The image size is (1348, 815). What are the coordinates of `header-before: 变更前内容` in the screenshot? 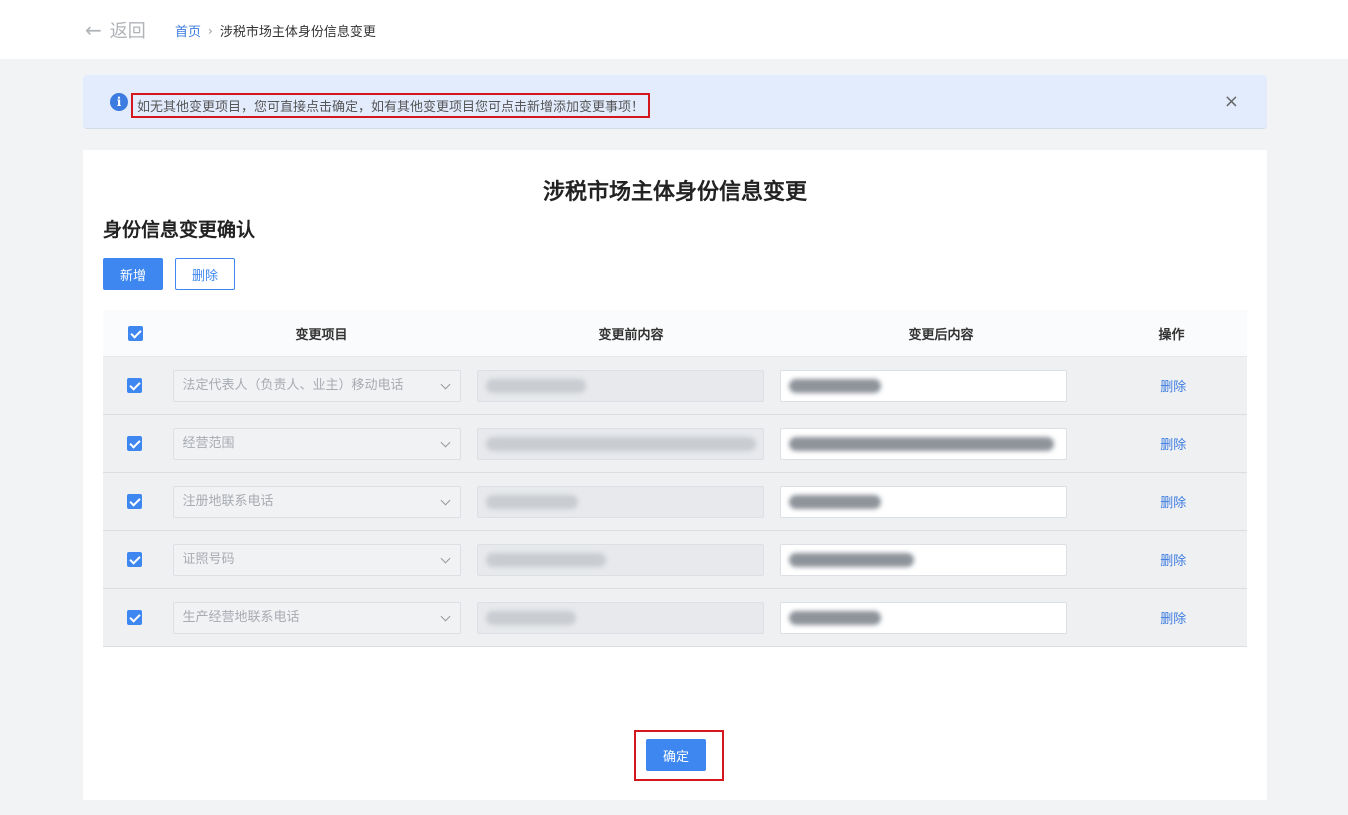 It's located at (631, 335).